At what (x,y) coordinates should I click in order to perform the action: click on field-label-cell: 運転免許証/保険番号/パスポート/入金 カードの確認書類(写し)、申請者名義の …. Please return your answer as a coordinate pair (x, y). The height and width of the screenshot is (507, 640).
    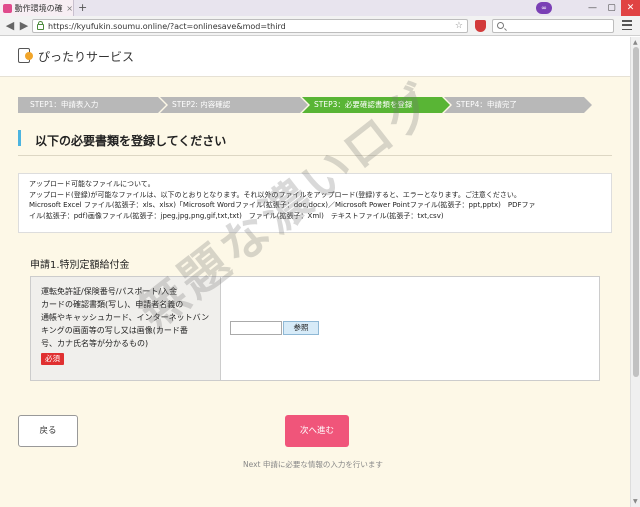
    Looking at the image, I should click on (126, 328).